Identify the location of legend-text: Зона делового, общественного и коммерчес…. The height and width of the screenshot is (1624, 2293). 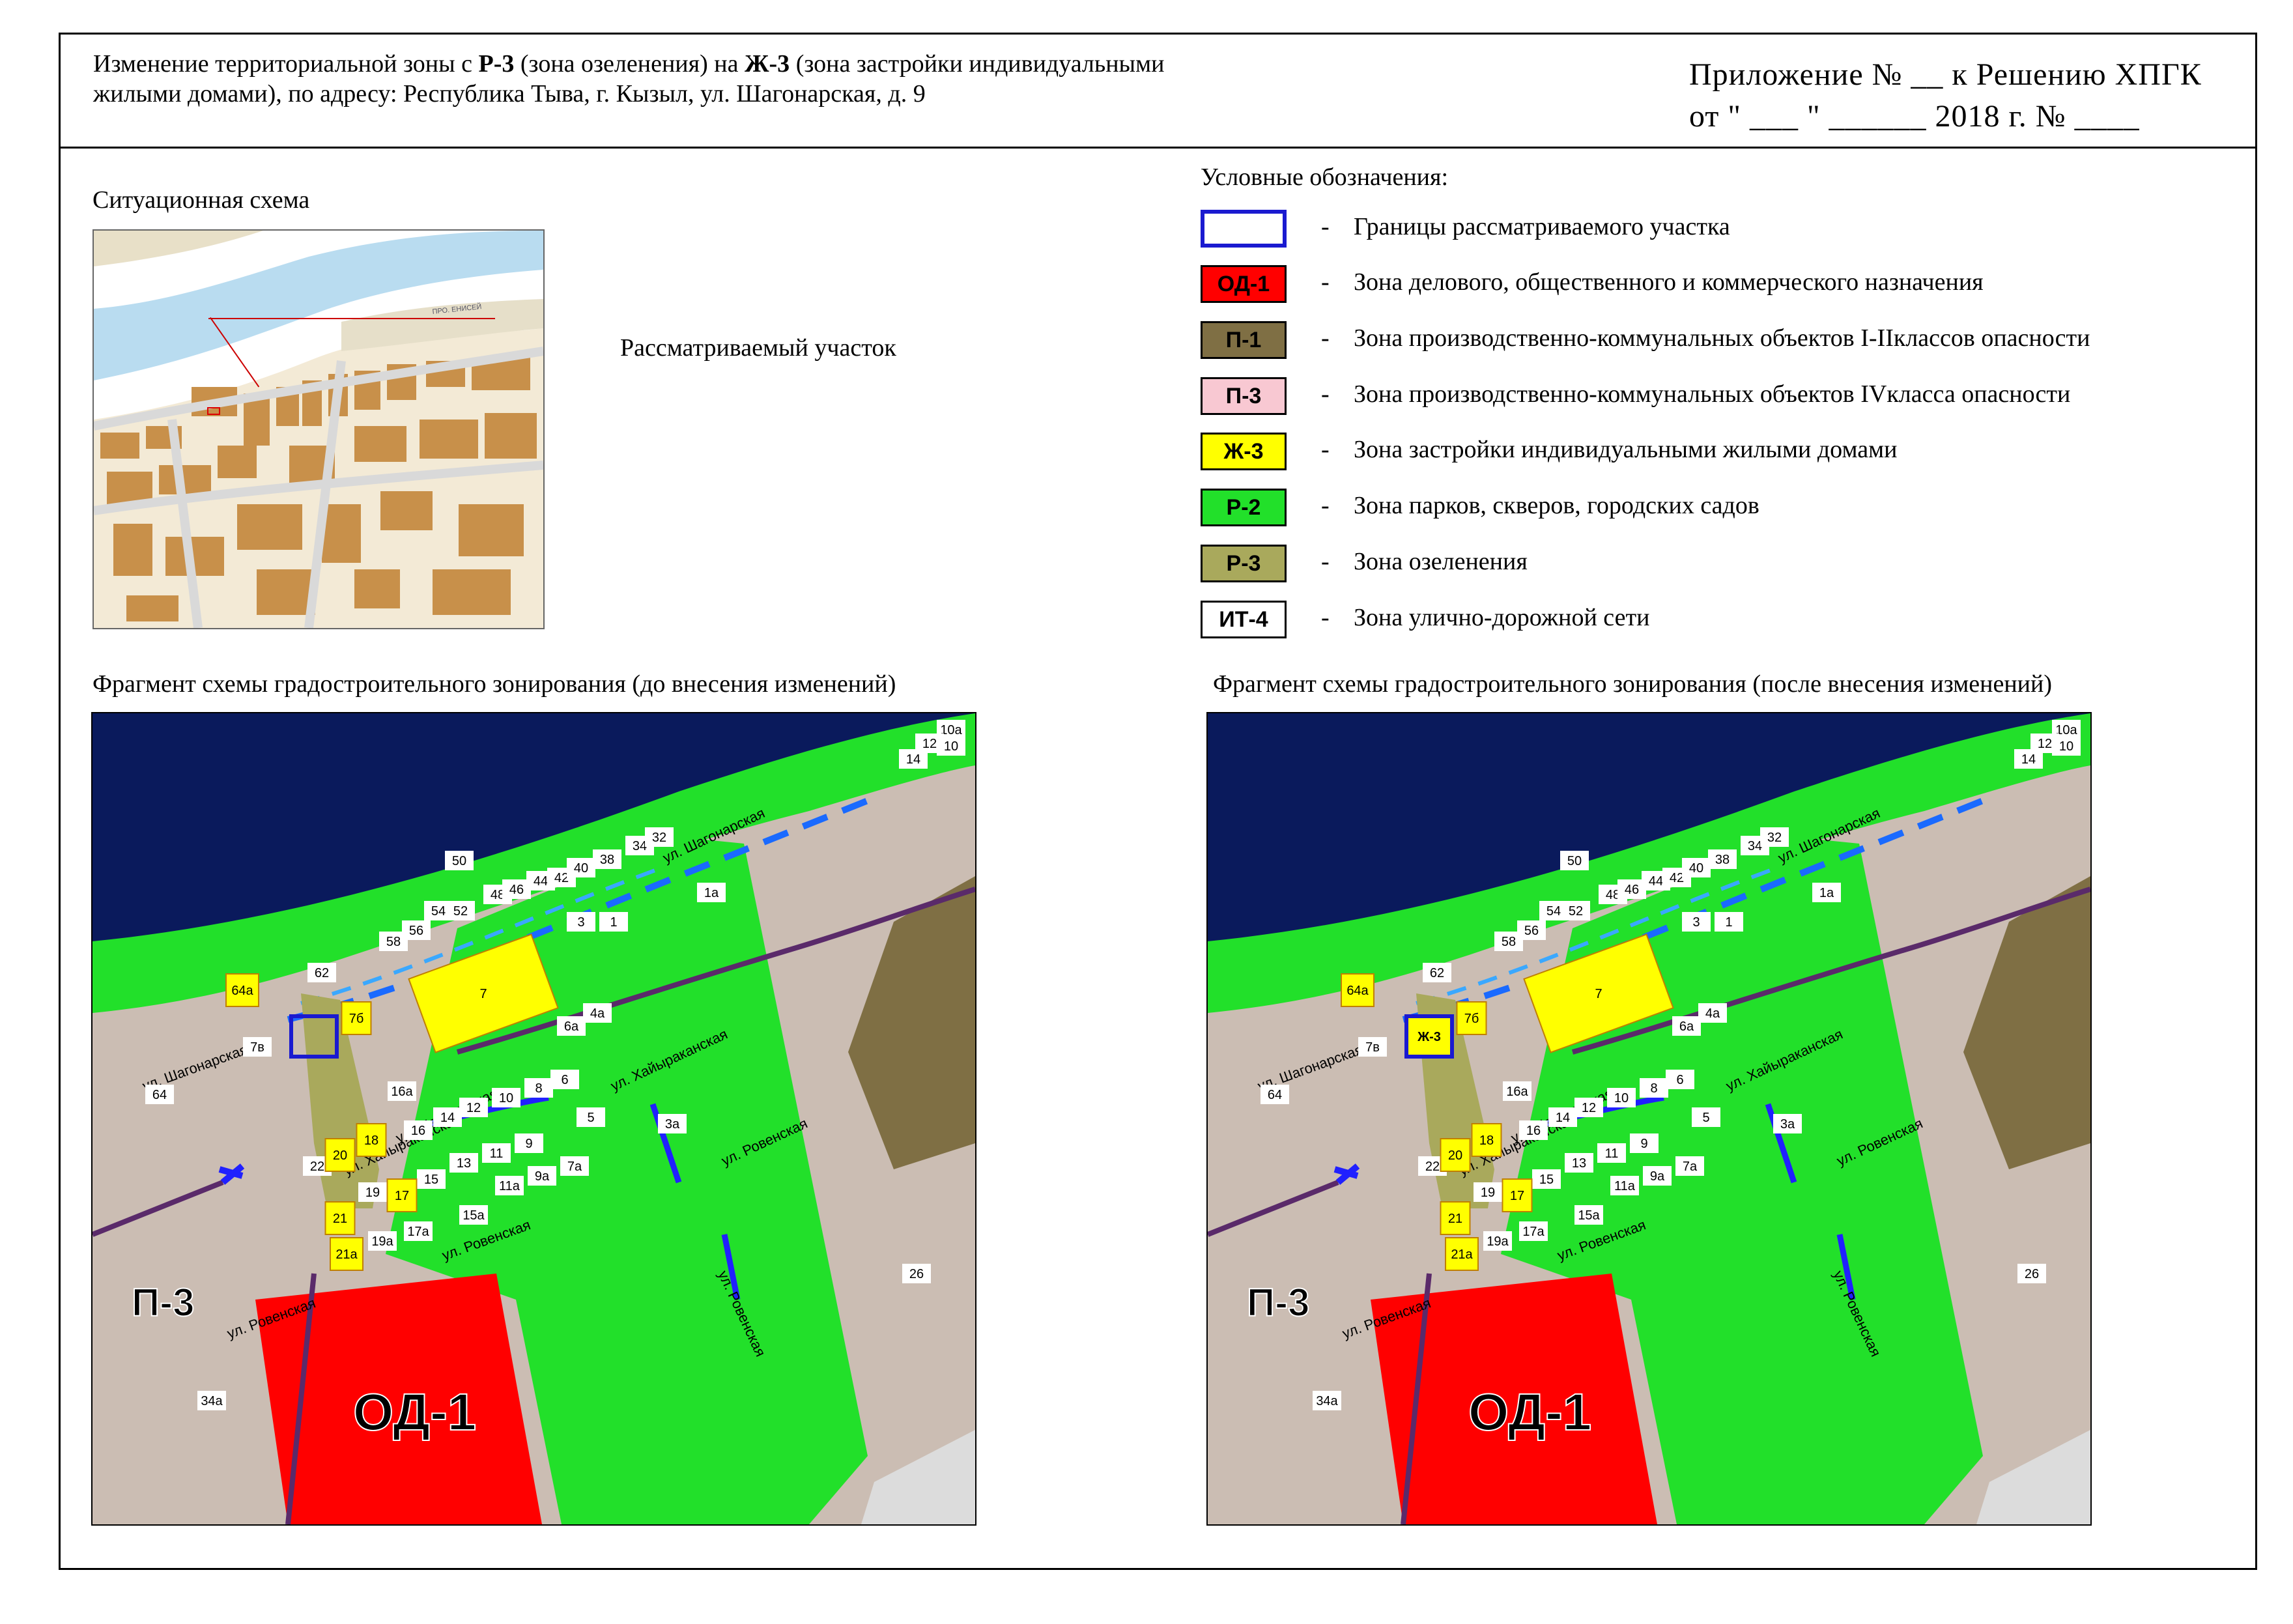
(1669, 282).